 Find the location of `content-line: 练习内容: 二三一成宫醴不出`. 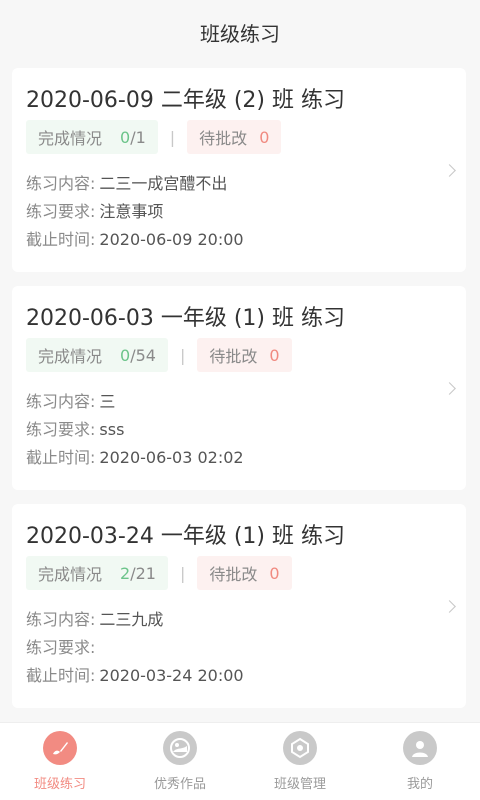

content-line: 练习内容: 二三一成宫醴不出 is located at coordinates (126, 182).